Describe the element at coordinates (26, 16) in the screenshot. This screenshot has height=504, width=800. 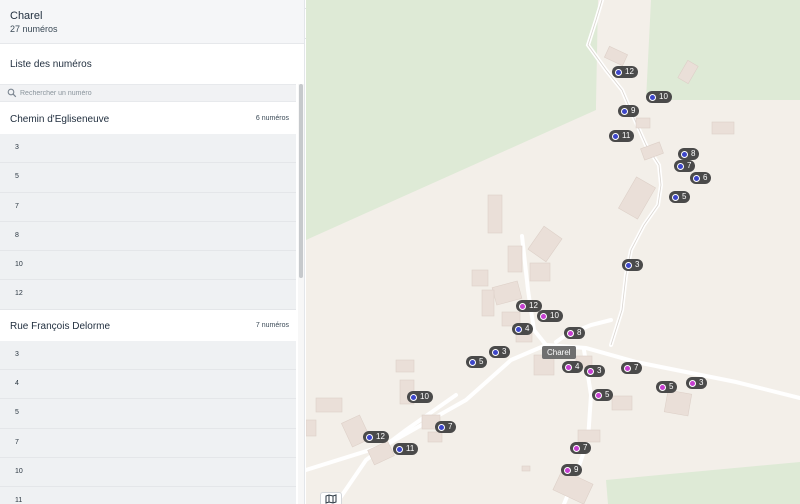
I see `commune-name: Charel` at that location.